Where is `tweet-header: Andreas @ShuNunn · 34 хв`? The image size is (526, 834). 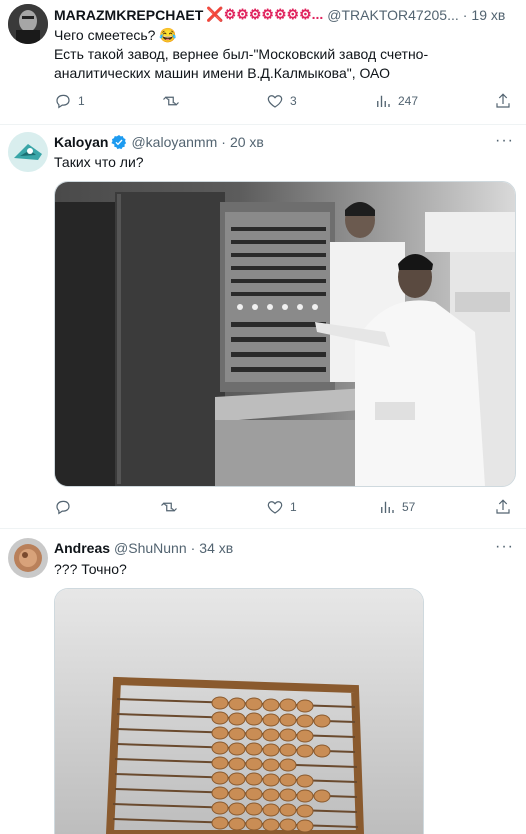
tweet-header: Andreas @ShuNunn · 34 хв is located at coordinates (143, 548).